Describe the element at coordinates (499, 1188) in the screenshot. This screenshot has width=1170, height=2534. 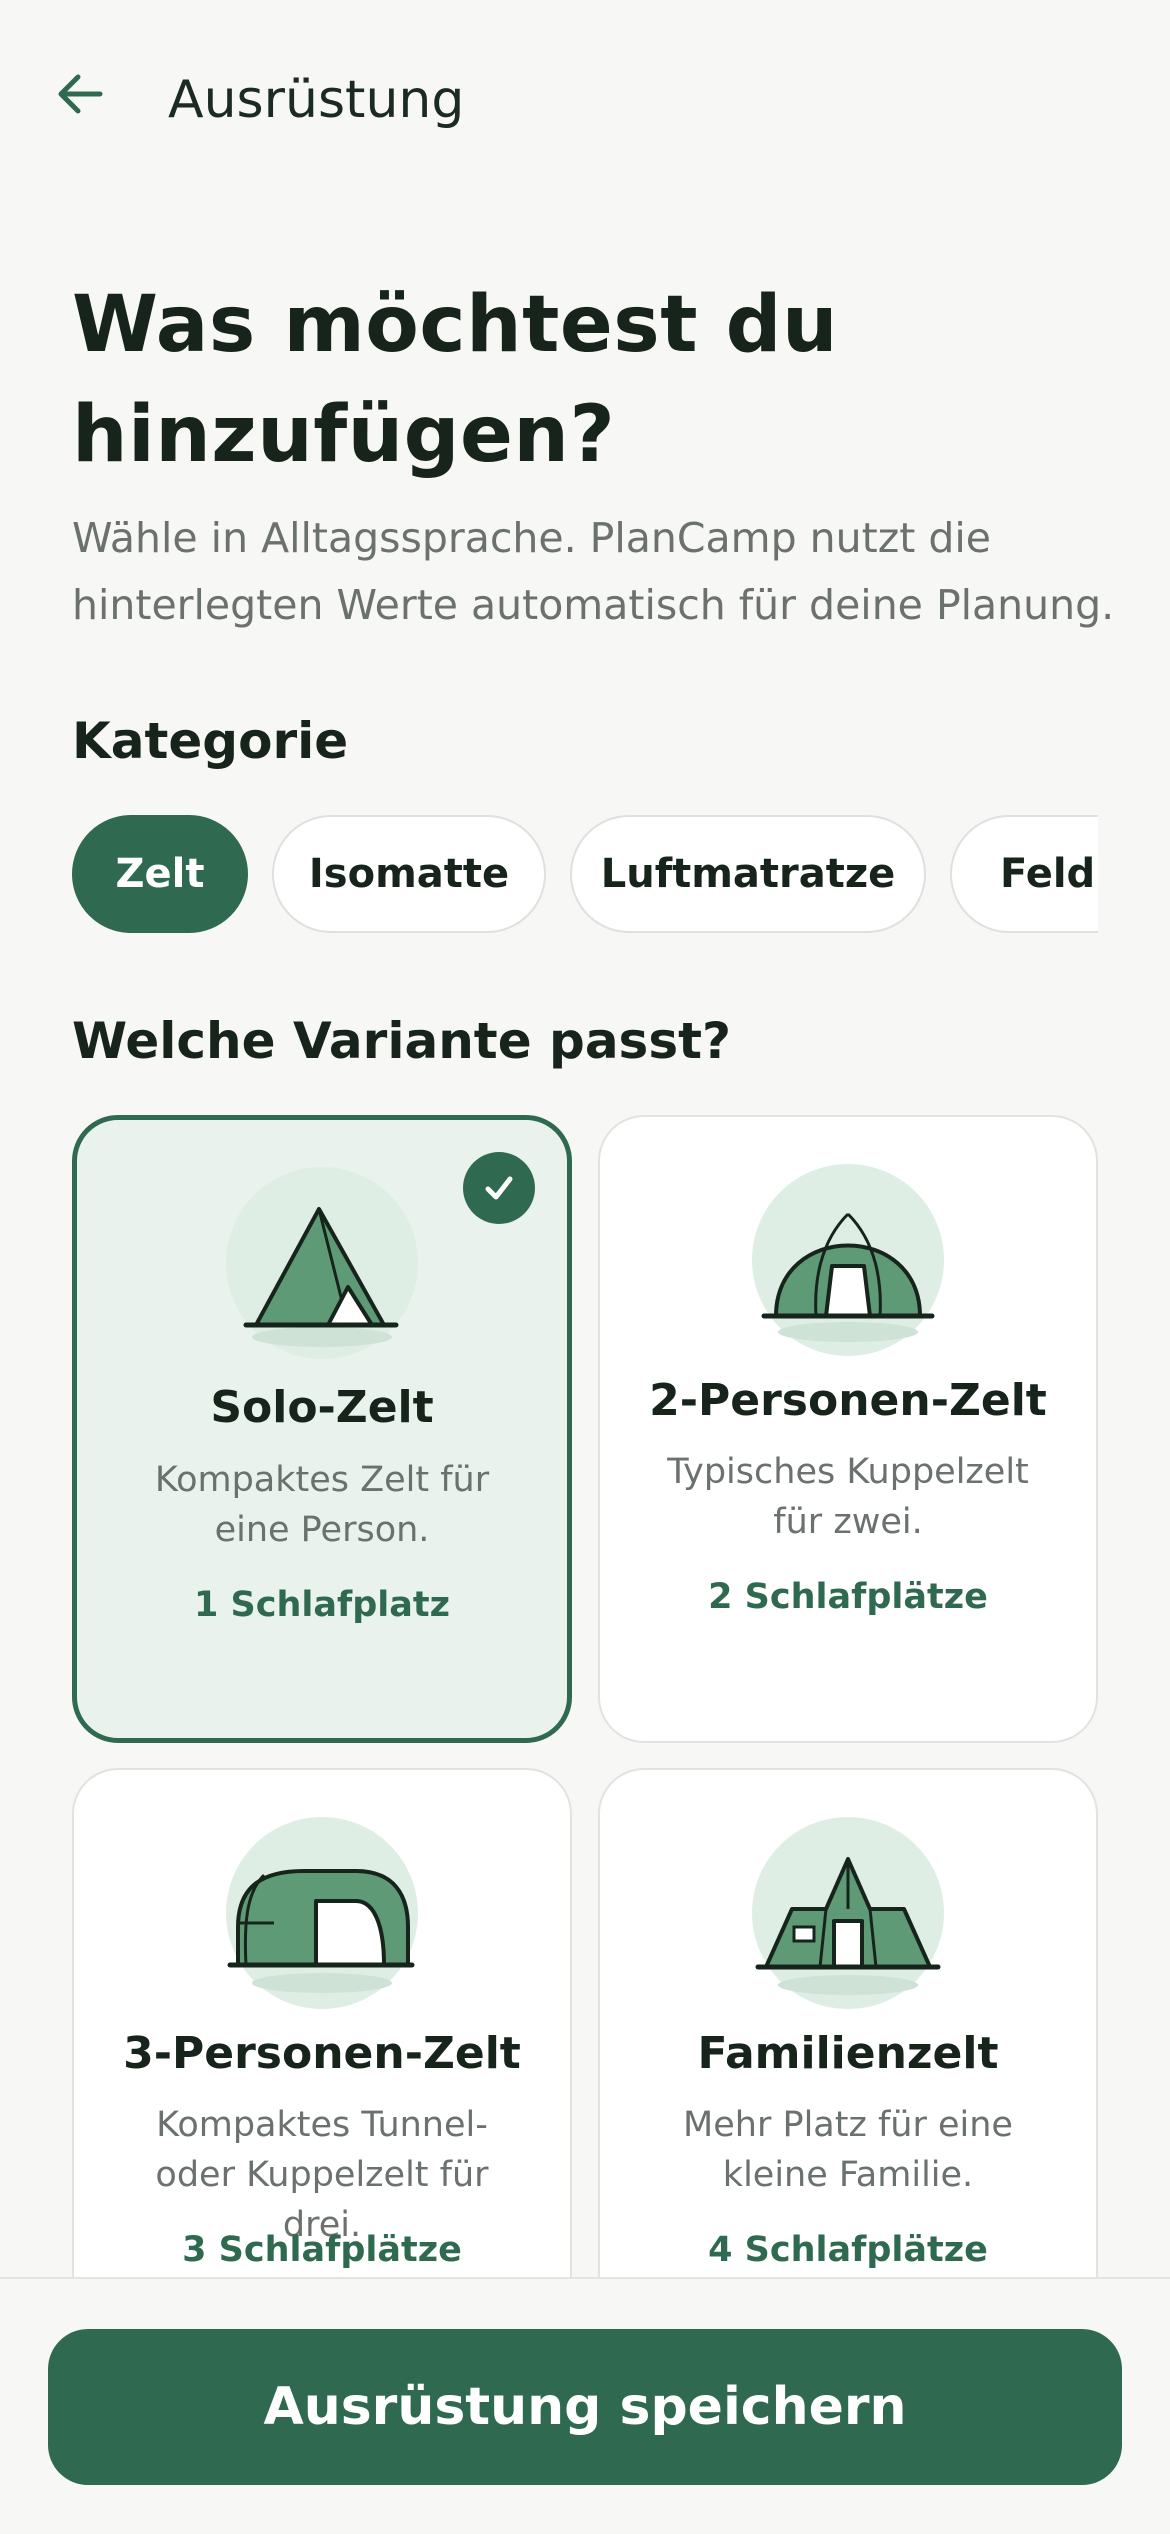
I see `checkmark-icon` at that location.